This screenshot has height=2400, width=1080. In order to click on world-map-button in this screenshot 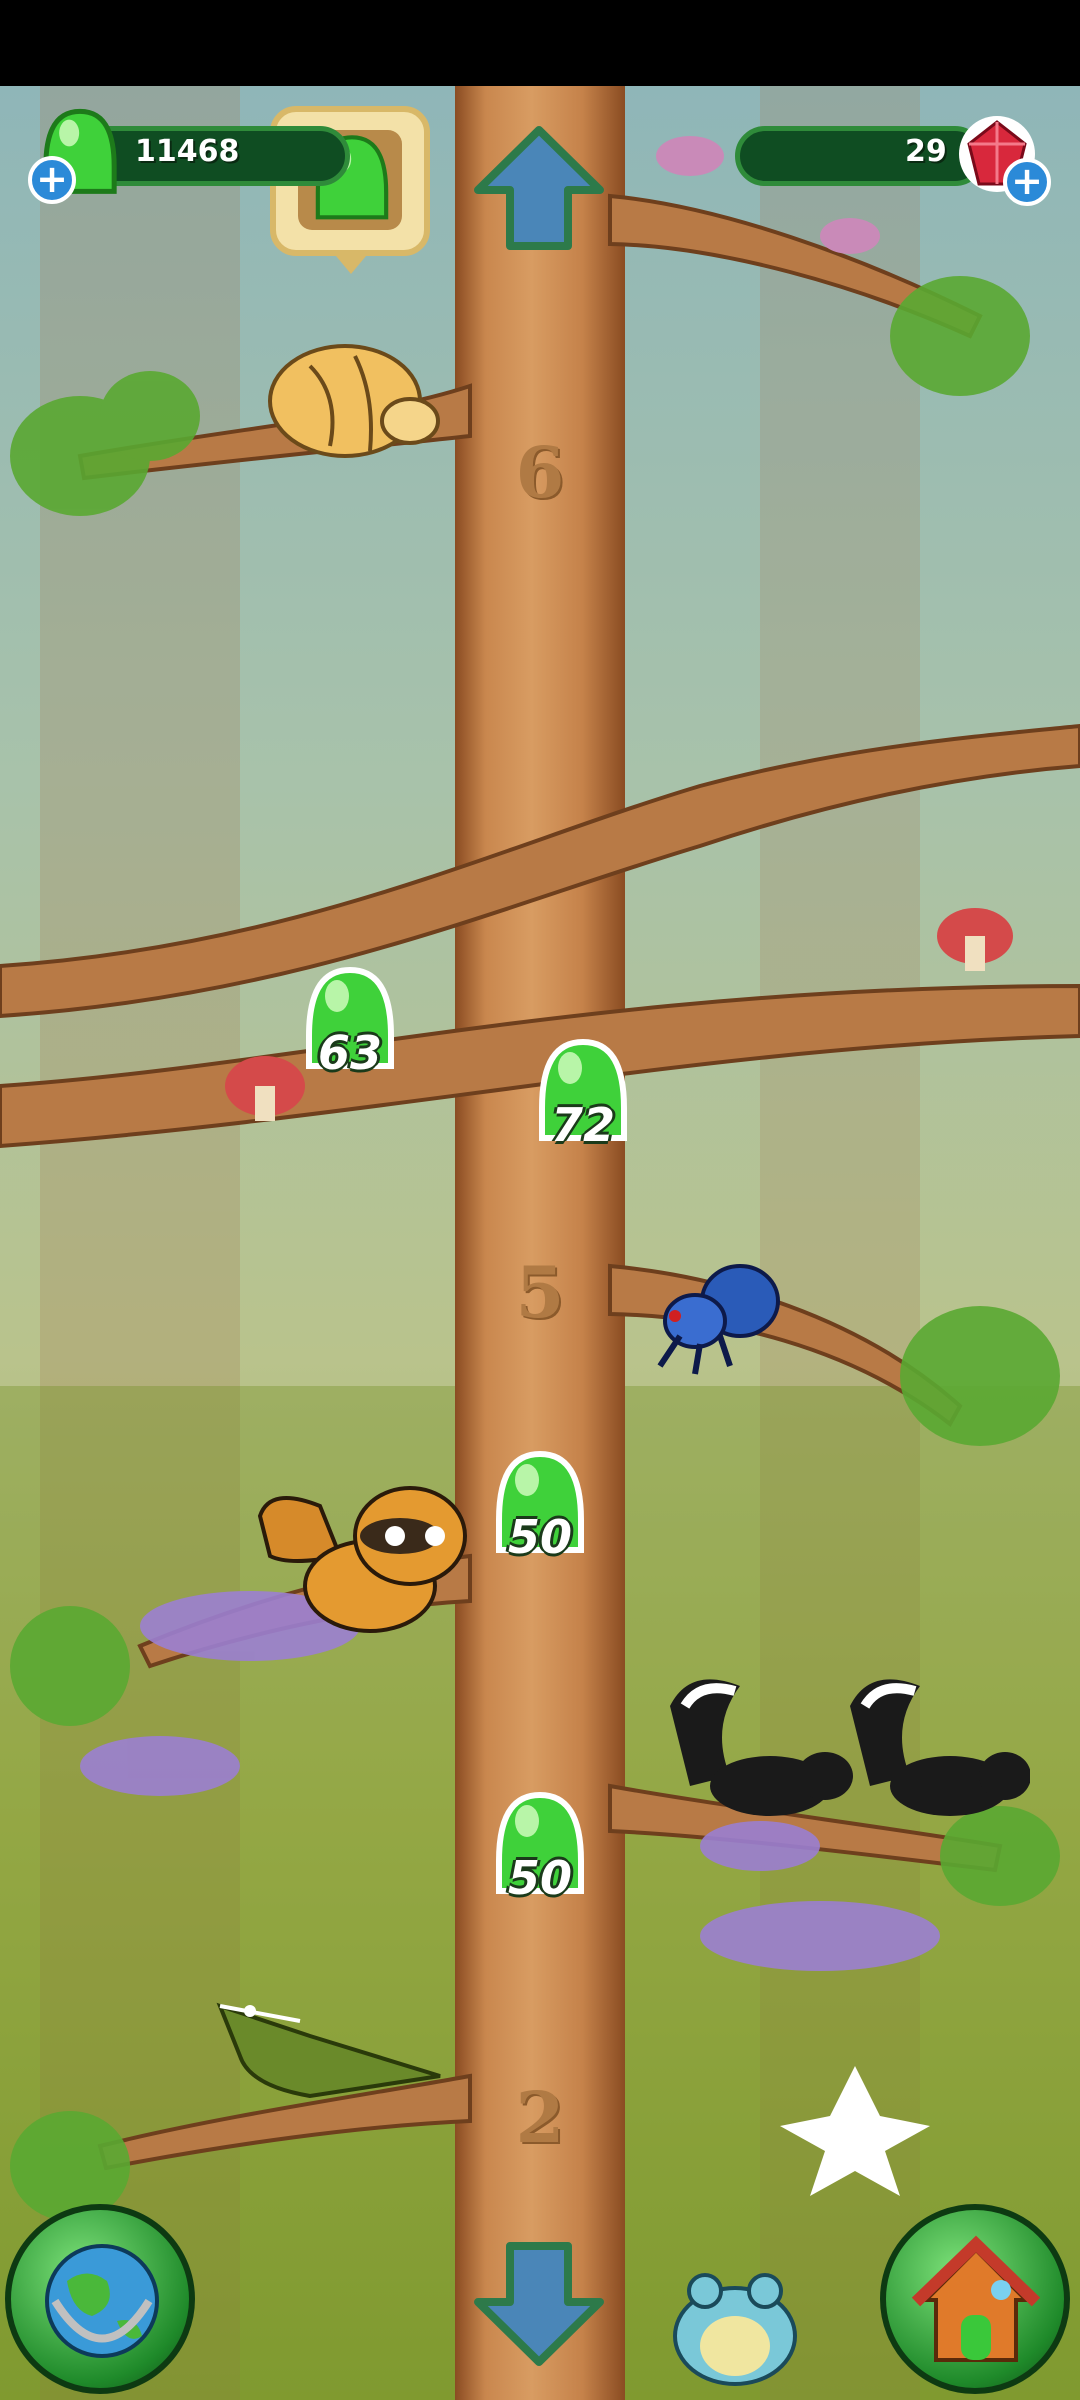, I will do `click(100, 2299)`.